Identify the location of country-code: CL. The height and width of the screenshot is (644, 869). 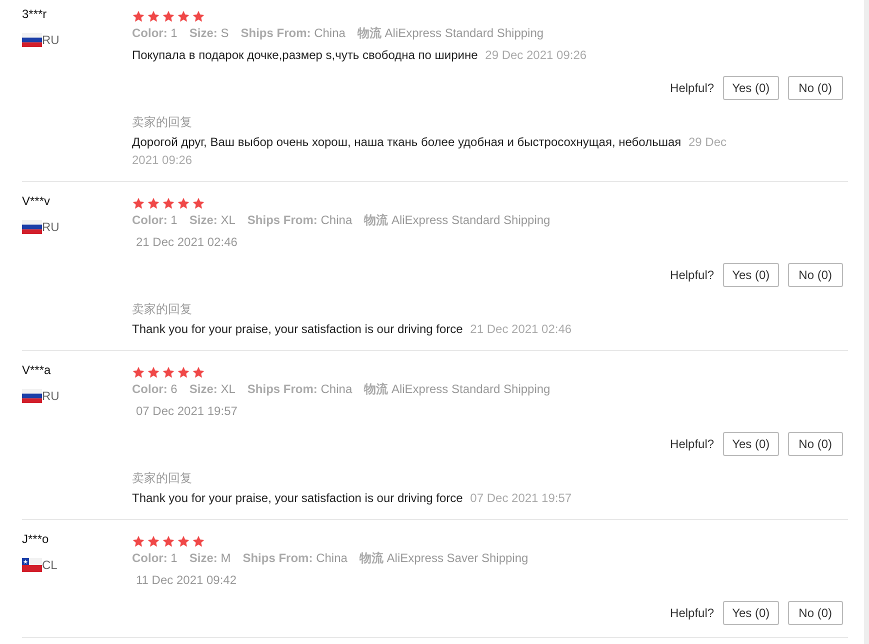
(50, 565).